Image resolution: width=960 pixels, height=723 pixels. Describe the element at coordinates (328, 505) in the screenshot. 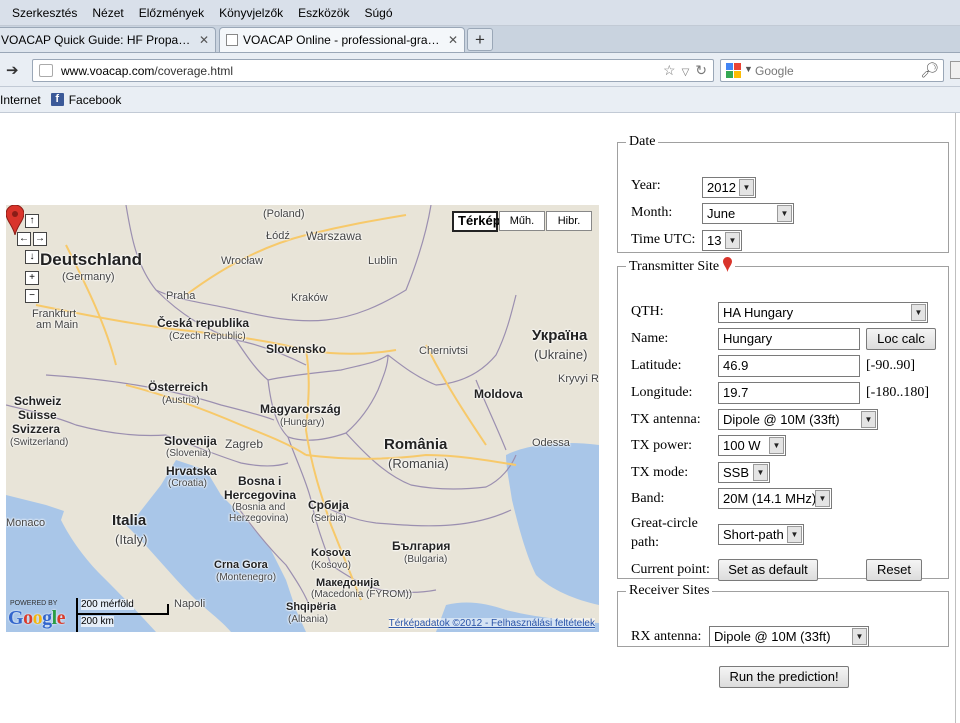

I see `map-label: Србија` at that location.